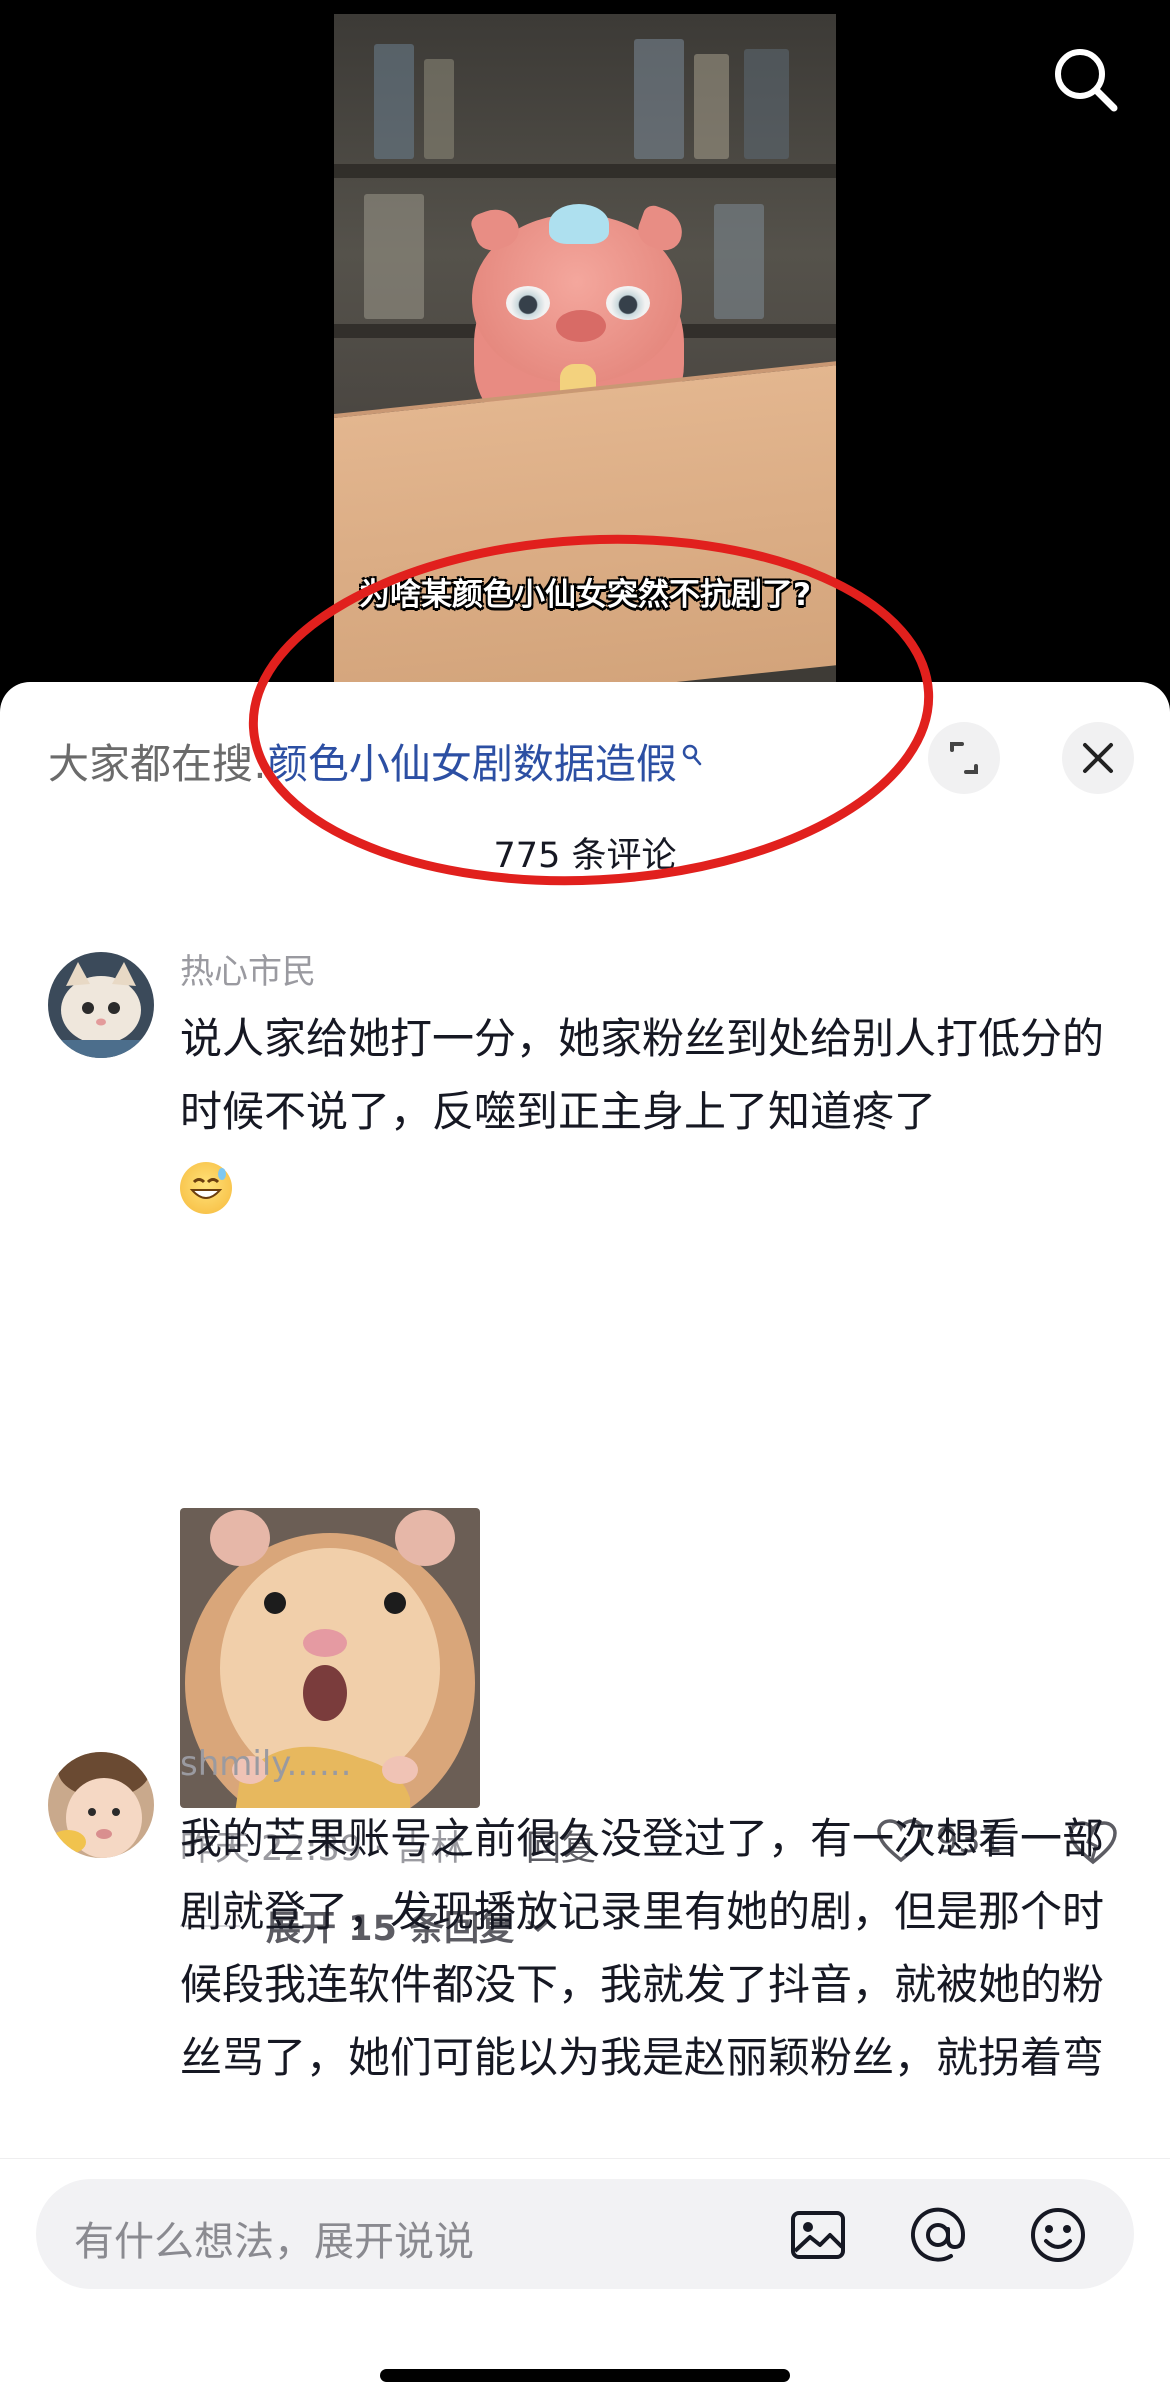  I want to click on hot-search-bar: 大家都在搜:颜色小仙女剧数据造假, so click(375, 760).